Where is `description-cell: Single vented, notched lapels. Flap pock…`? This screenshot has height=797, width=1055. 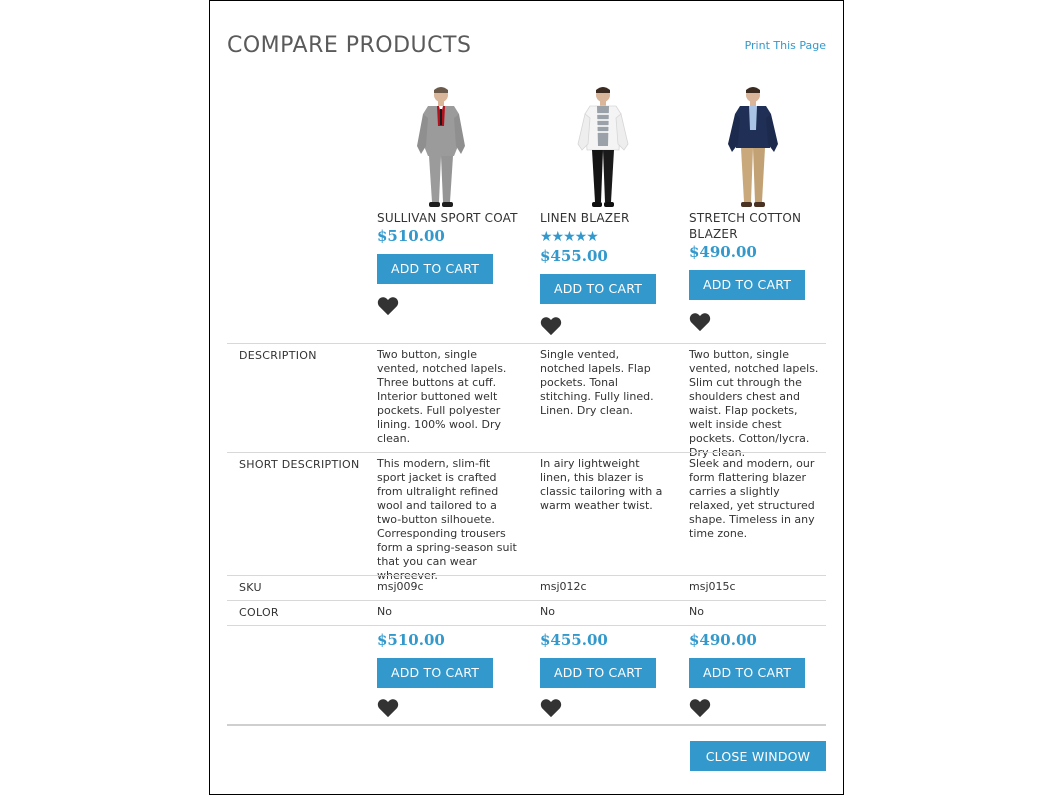
description-cell: Single vented, notched lapels. Flap pock… is located at coordinates (597, 382).